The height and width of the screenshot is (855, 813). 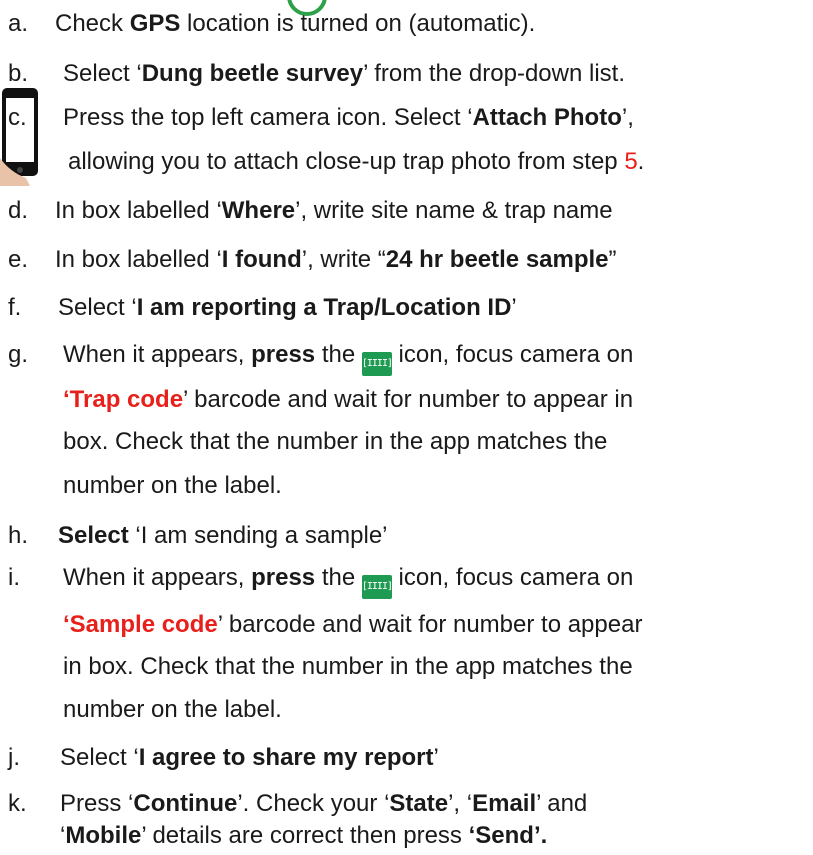 I want to click on step-i-line-4: number on the label., so click(x=172, y=709).